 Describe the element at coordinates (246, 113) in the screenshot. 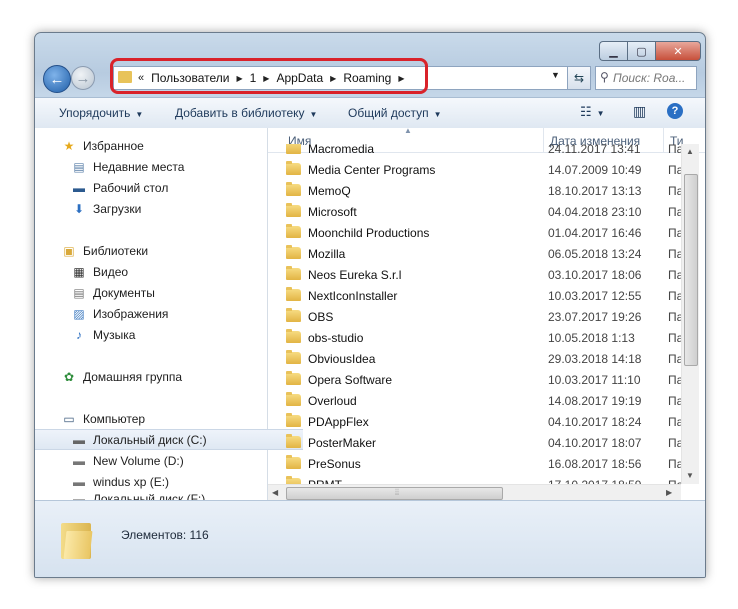

I see `add-to-library-button: Добавить в библиотеку ▼` at that location.